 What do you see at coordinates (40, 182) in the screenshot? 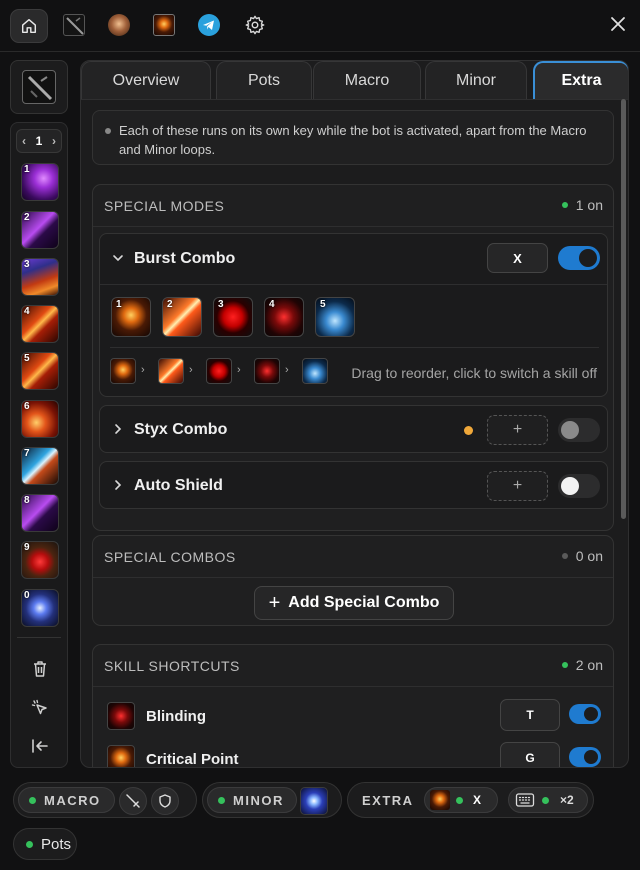
I see `skill-slot: 1` at bounding box center [40, 182].